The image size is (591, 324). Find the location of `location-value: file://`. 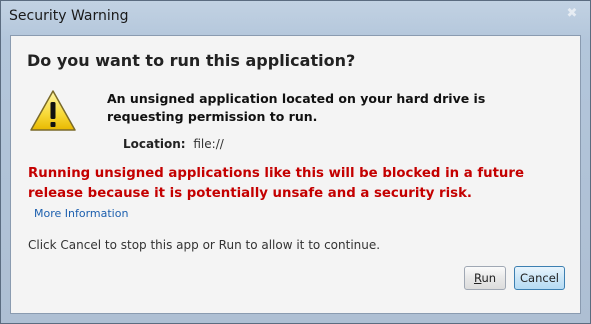

location-value: file:// is located at coordinates (208, 144).